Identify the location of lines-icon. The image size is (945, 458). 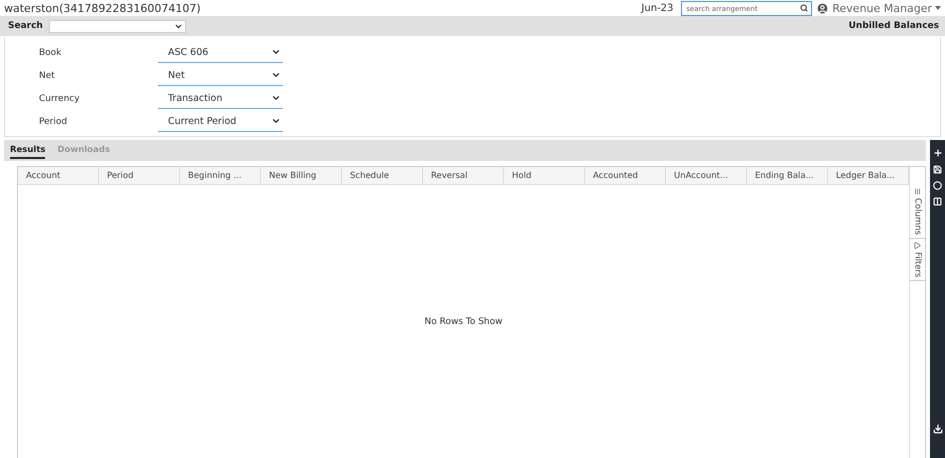
(917, 191).